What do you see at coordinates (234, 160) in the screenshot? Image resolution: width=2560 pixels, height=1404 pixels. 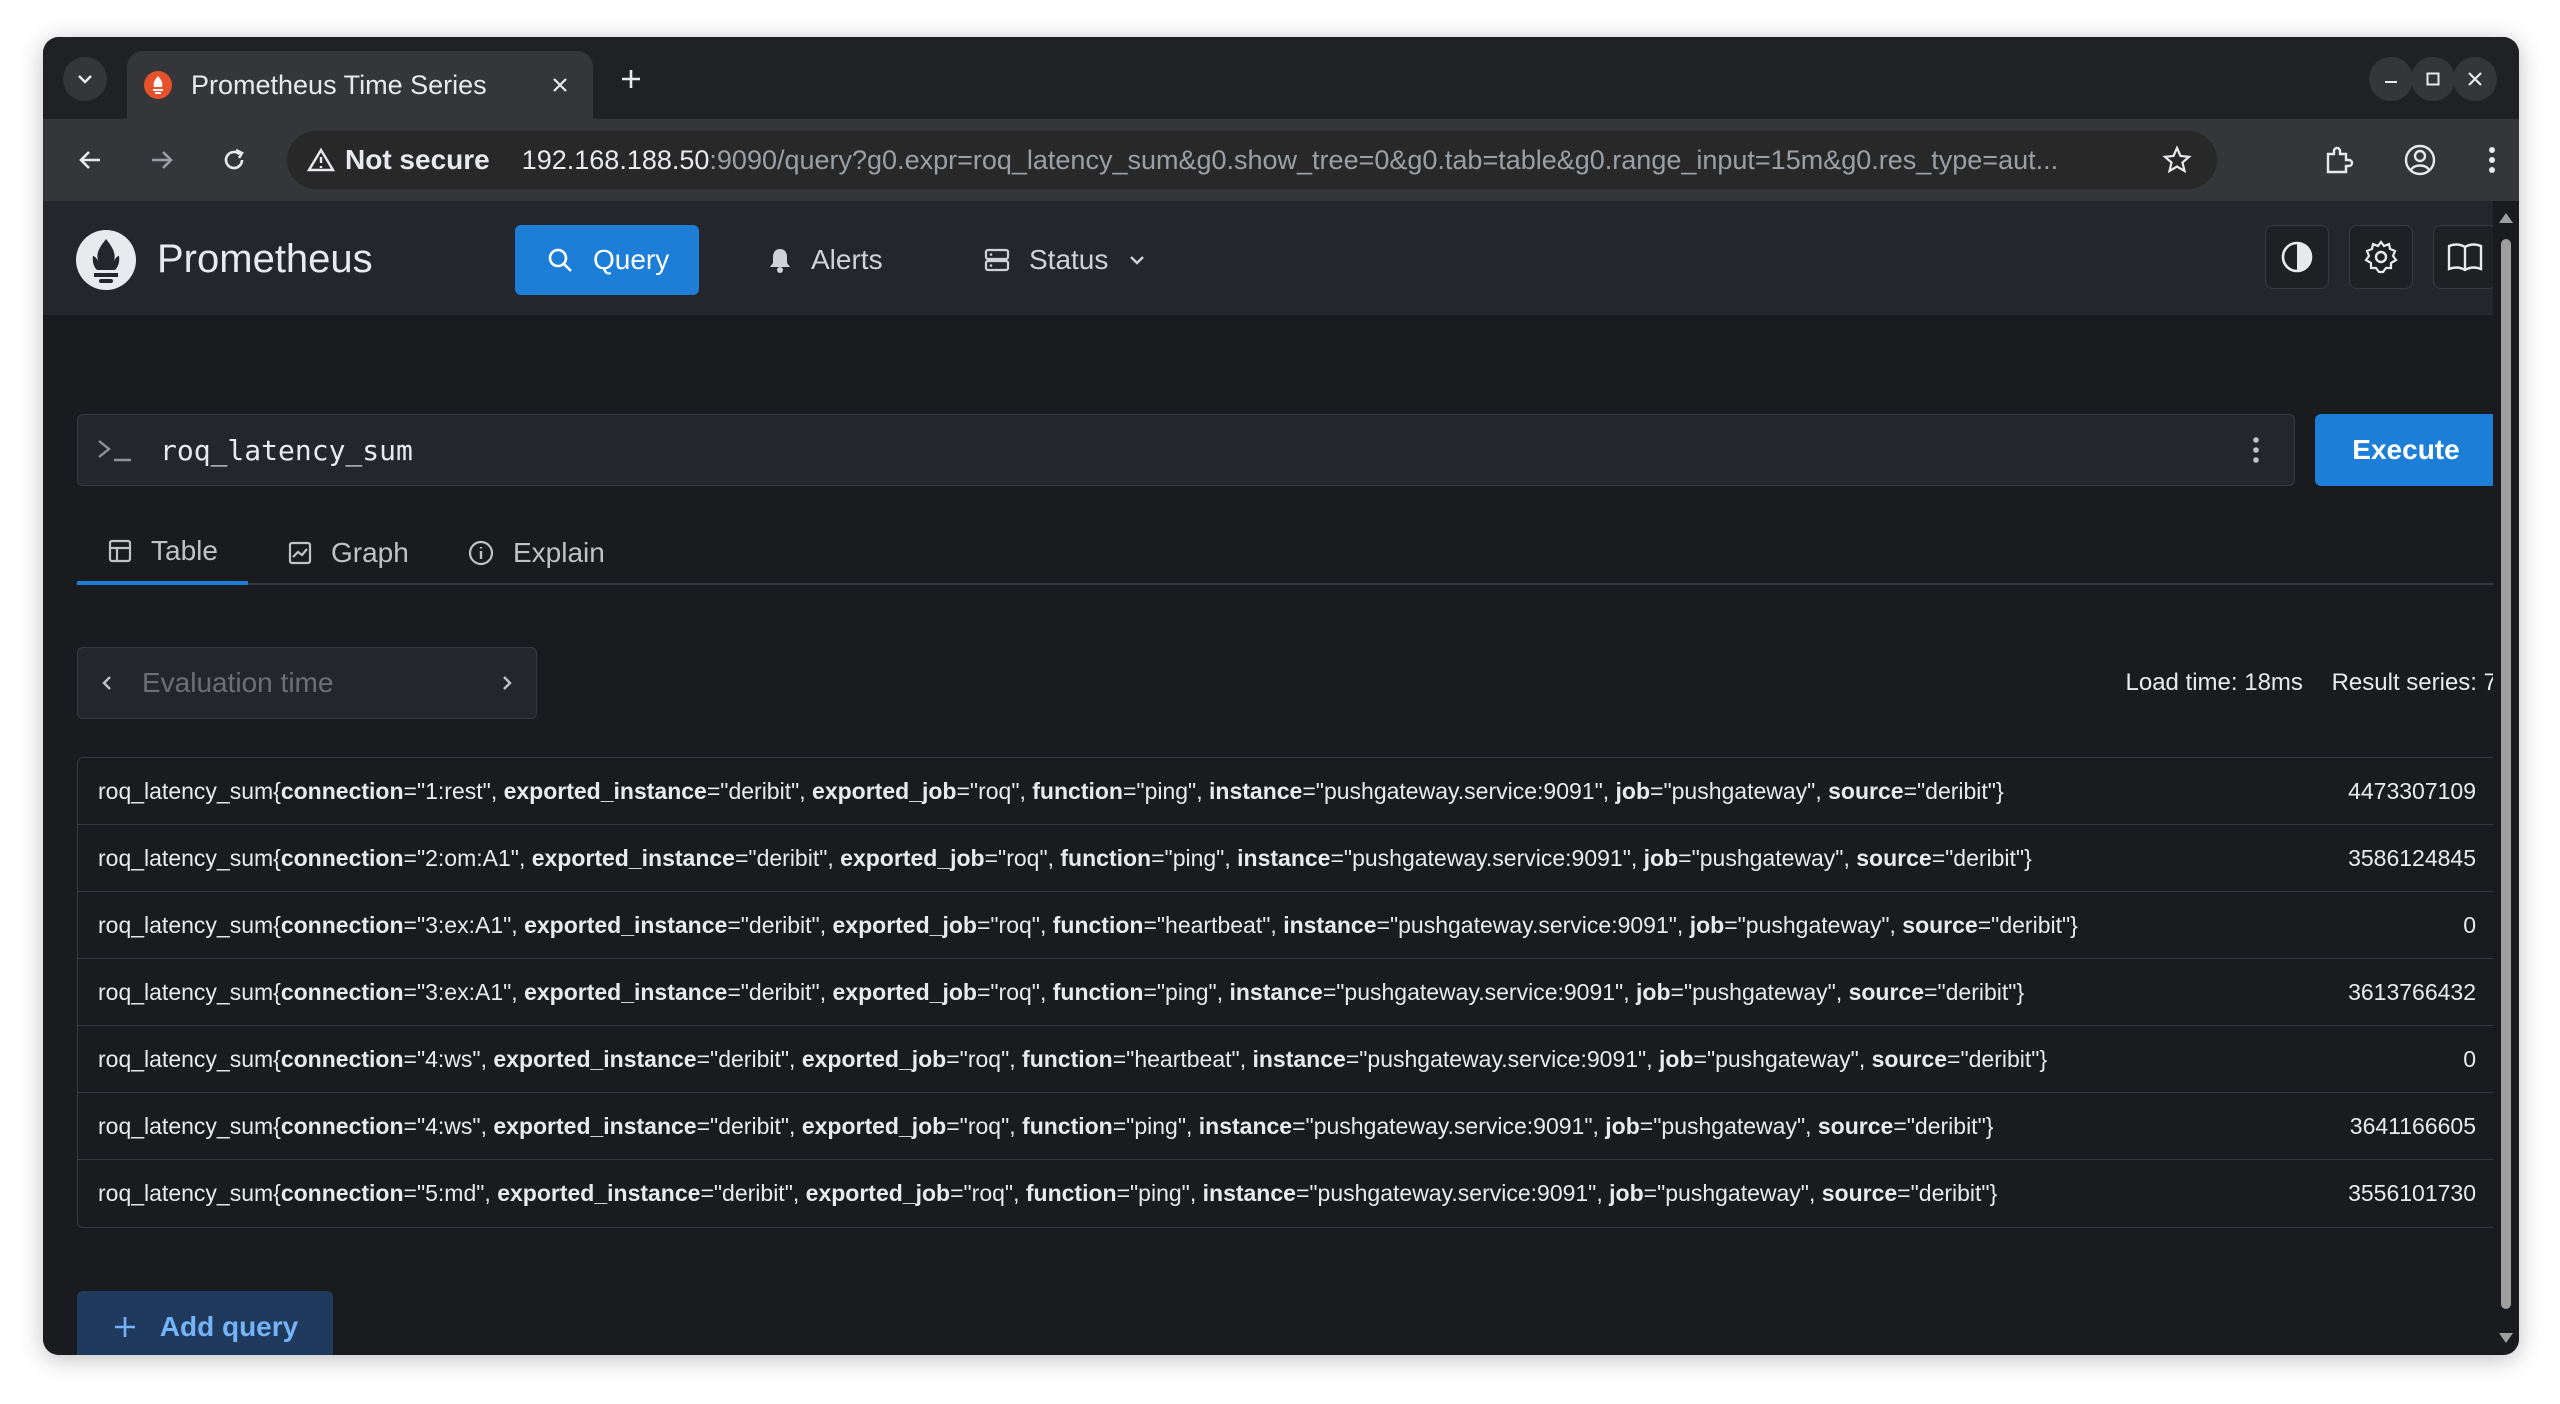 I see `reload-button` at bounding box center [234, 160].